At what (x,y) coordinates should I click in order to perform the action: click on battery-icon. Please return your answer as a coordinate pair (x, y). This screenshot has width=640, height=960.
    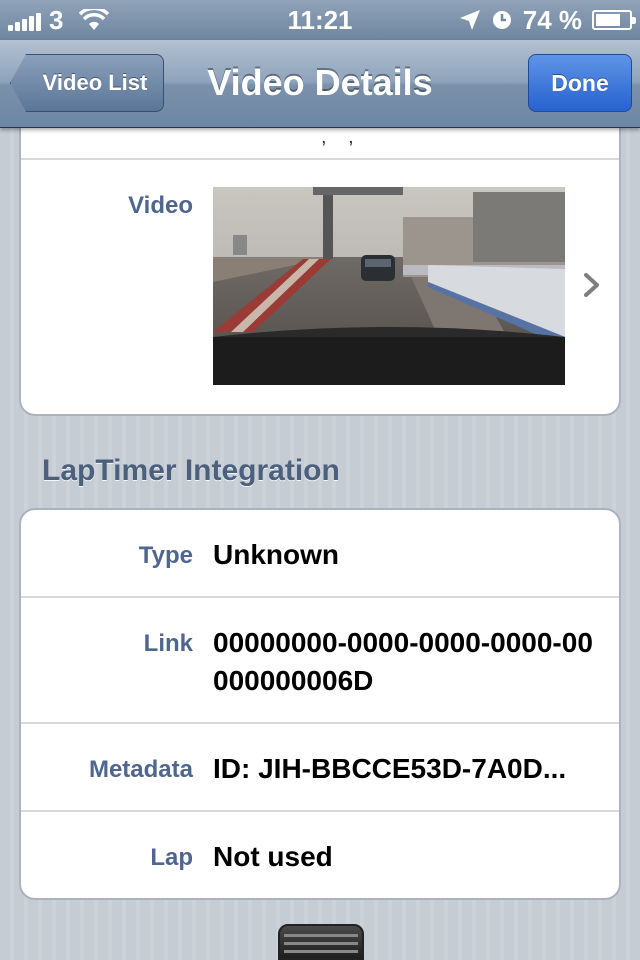
    Looking at the image, I should click on (614, 20).